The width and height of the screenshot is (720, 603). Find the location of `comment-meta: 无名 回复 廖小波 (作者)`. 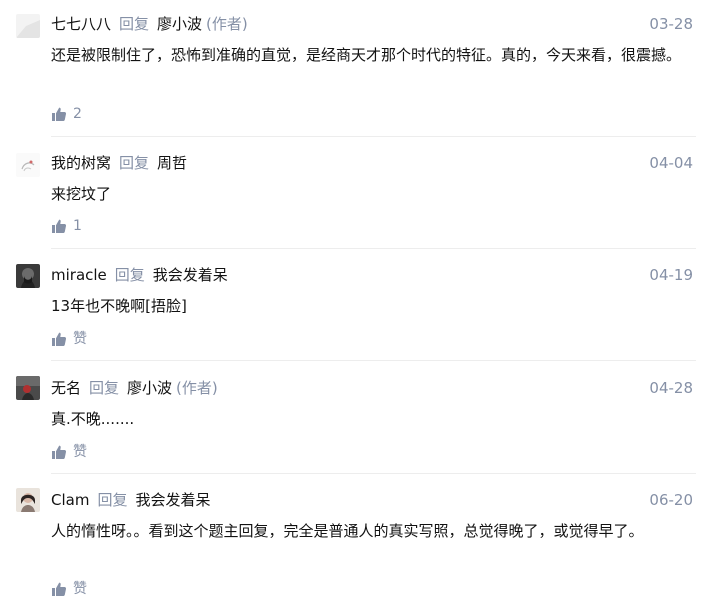

comment-meta: 无名 回复 廖小波 (作者) is located at coordinates (134, 388).